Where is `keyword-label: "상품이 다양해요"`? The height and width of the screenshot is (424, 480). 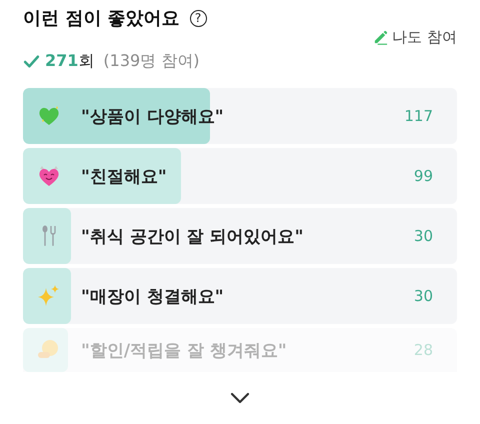
keyword-label: "상품이 다양해요" is located at coordinates (153, 117).